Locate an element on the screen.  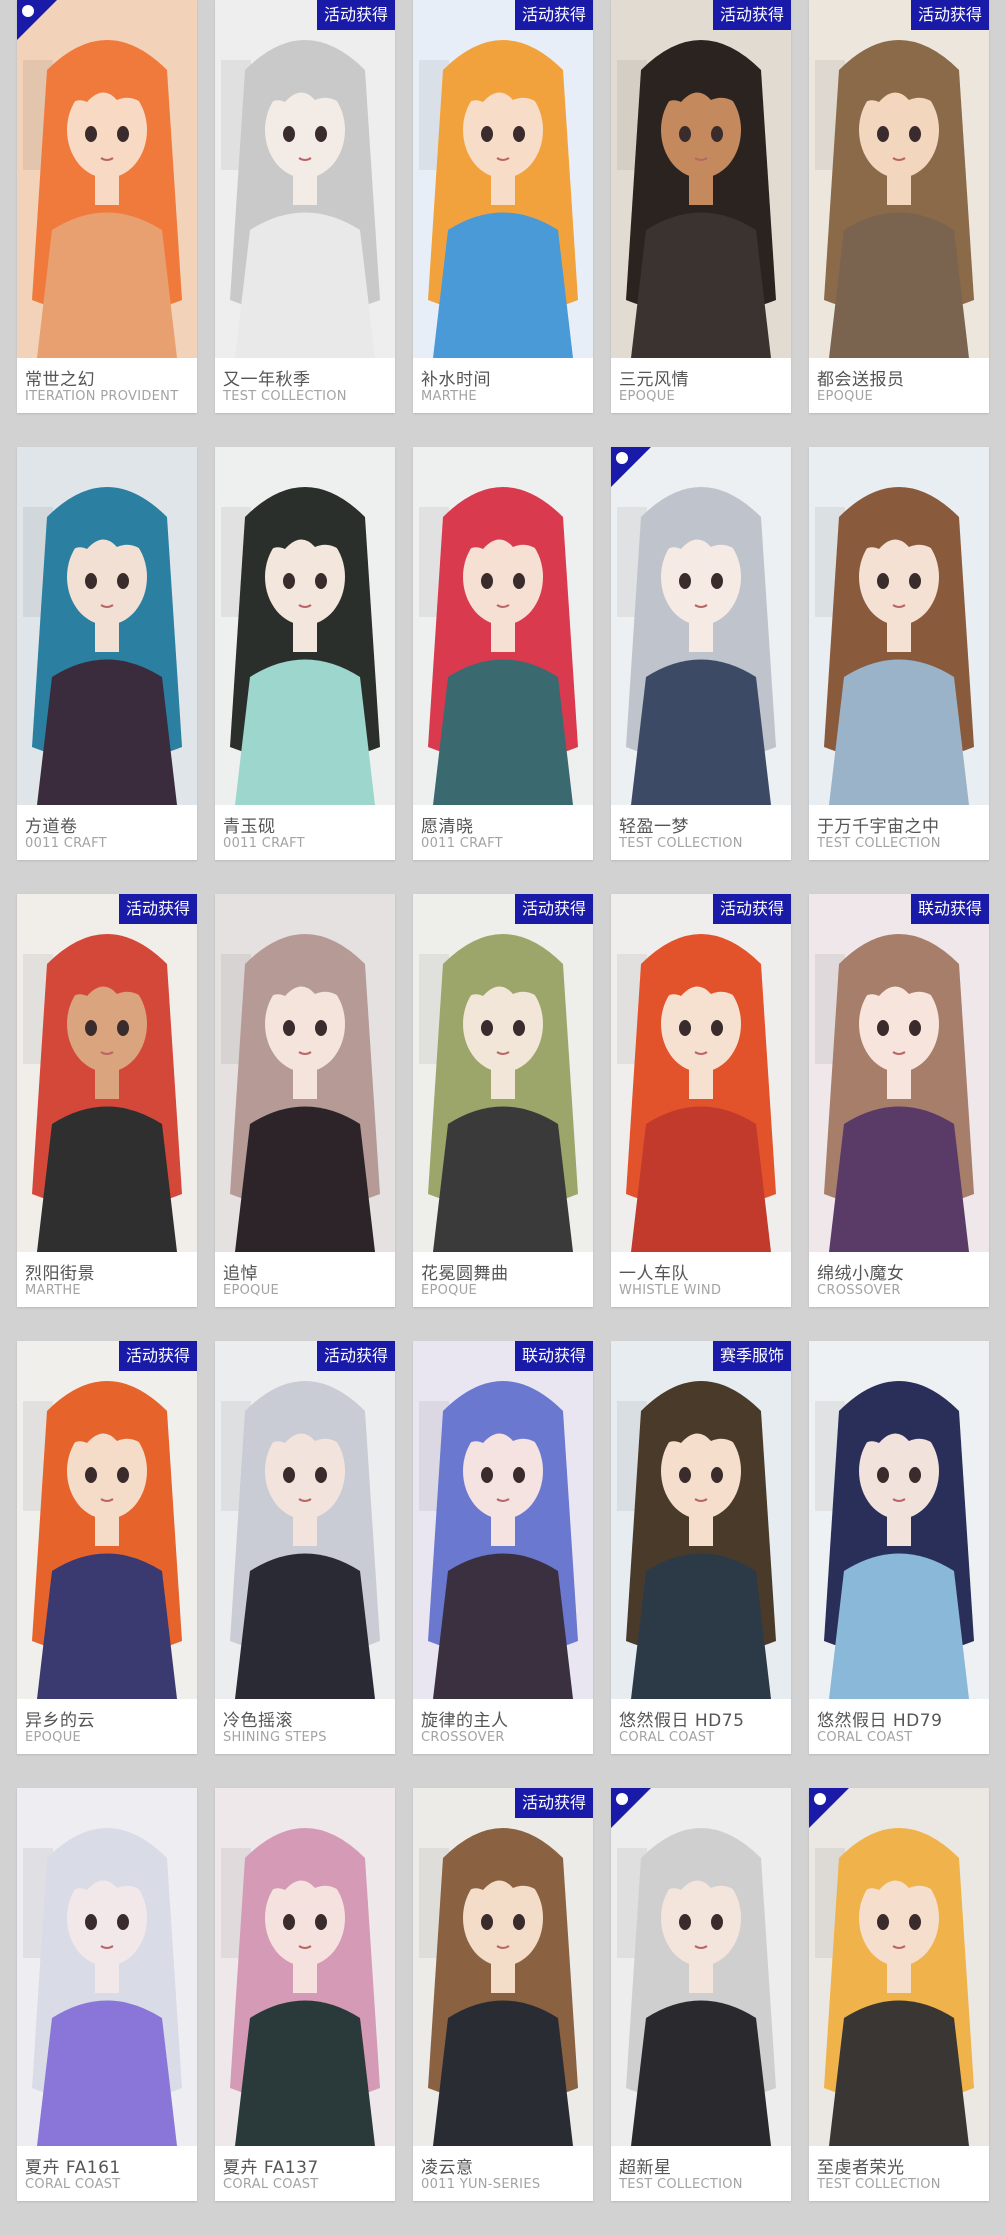
skin-card: 超新星 TEST COLLECTION is located at coordinates (701, 1994).